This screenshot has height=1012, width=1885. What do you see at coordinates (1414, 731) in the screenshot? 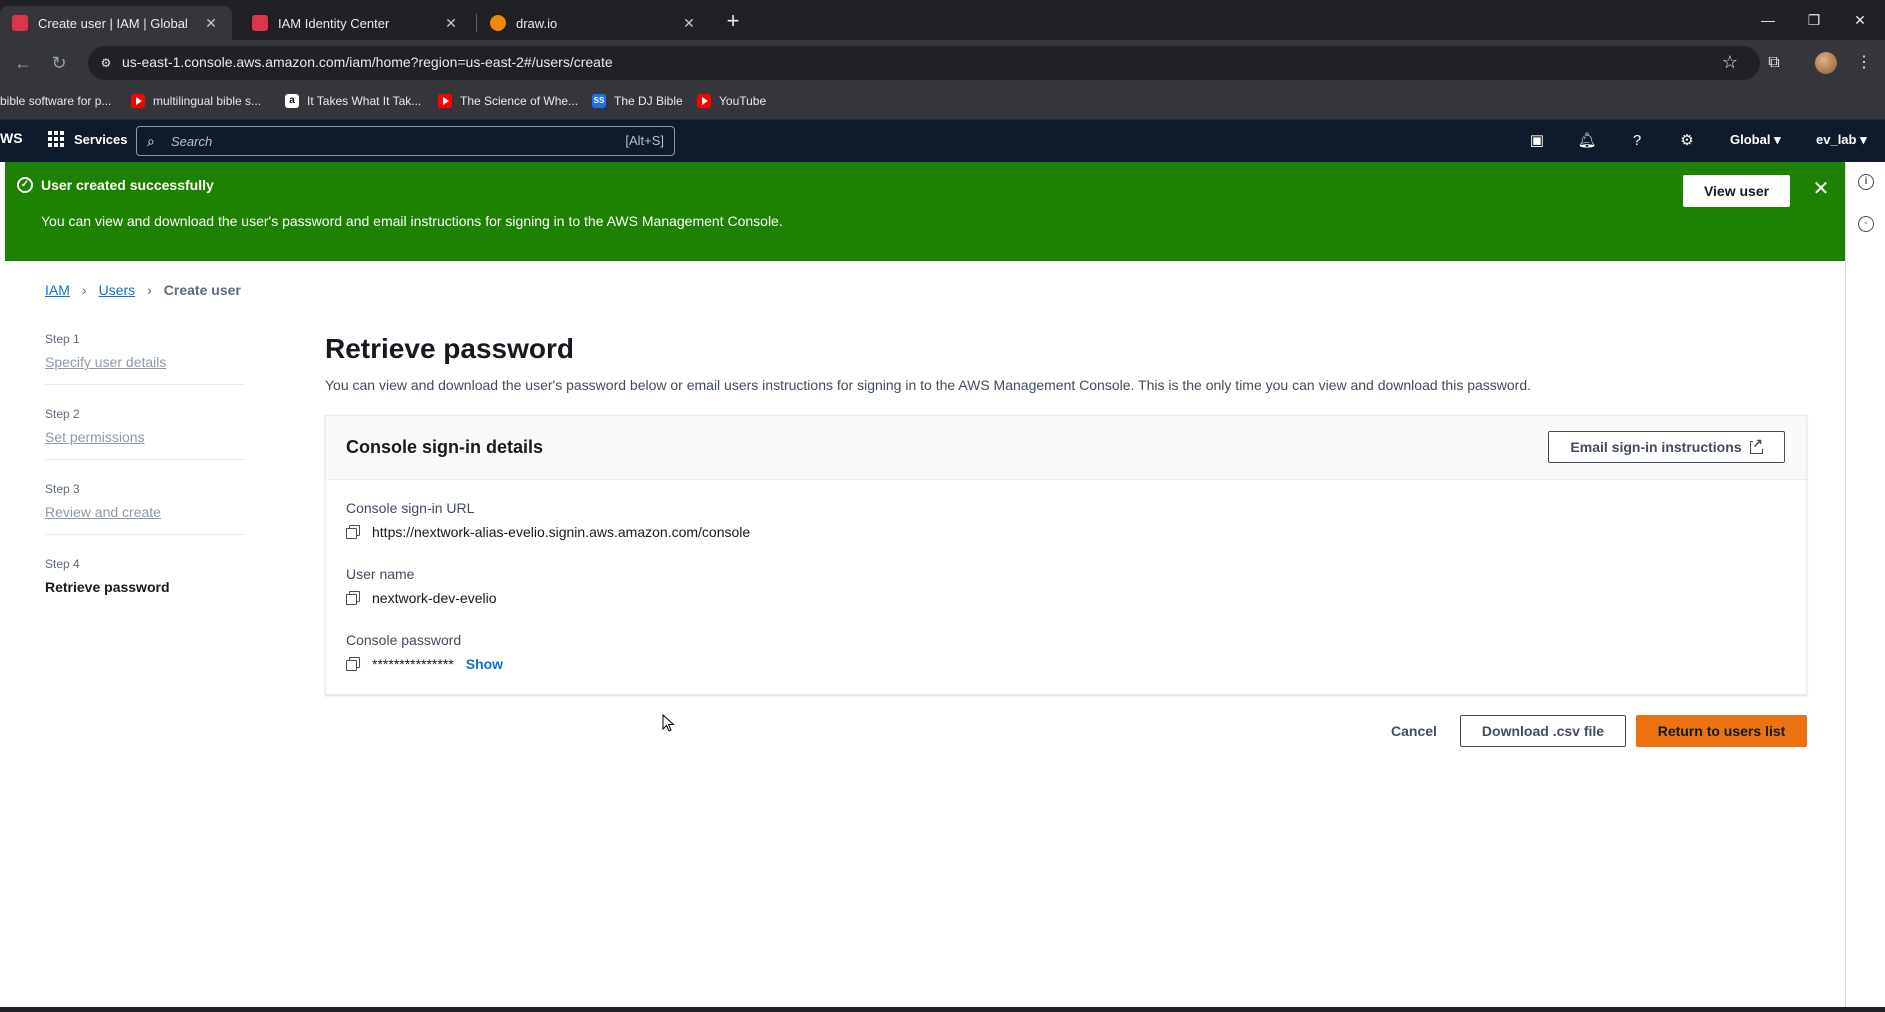
I see `cancel-button: Cancel` at bounding box center [1414, 731].